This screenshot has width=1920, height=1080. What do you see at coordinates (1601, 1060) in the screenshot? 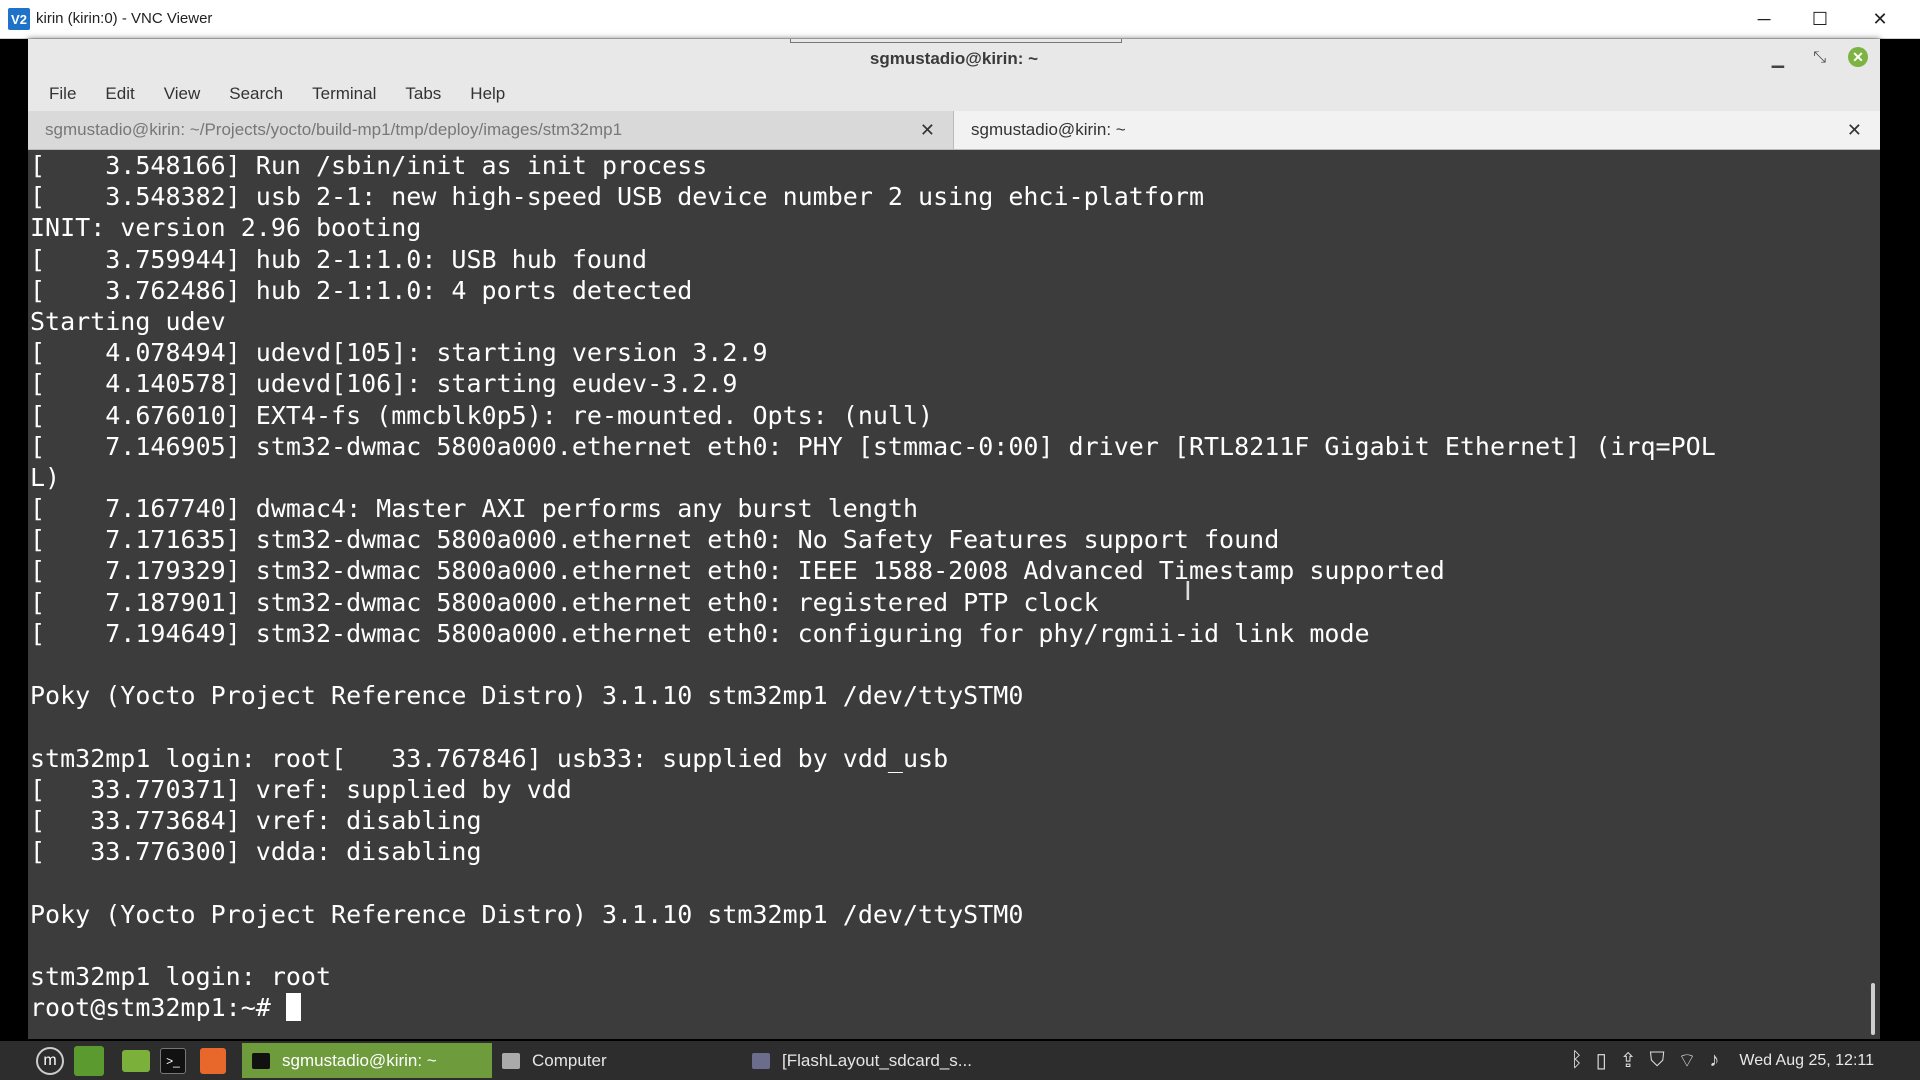
I see `clipboard-icon: ▯` at bounding box center [1601, 1060].